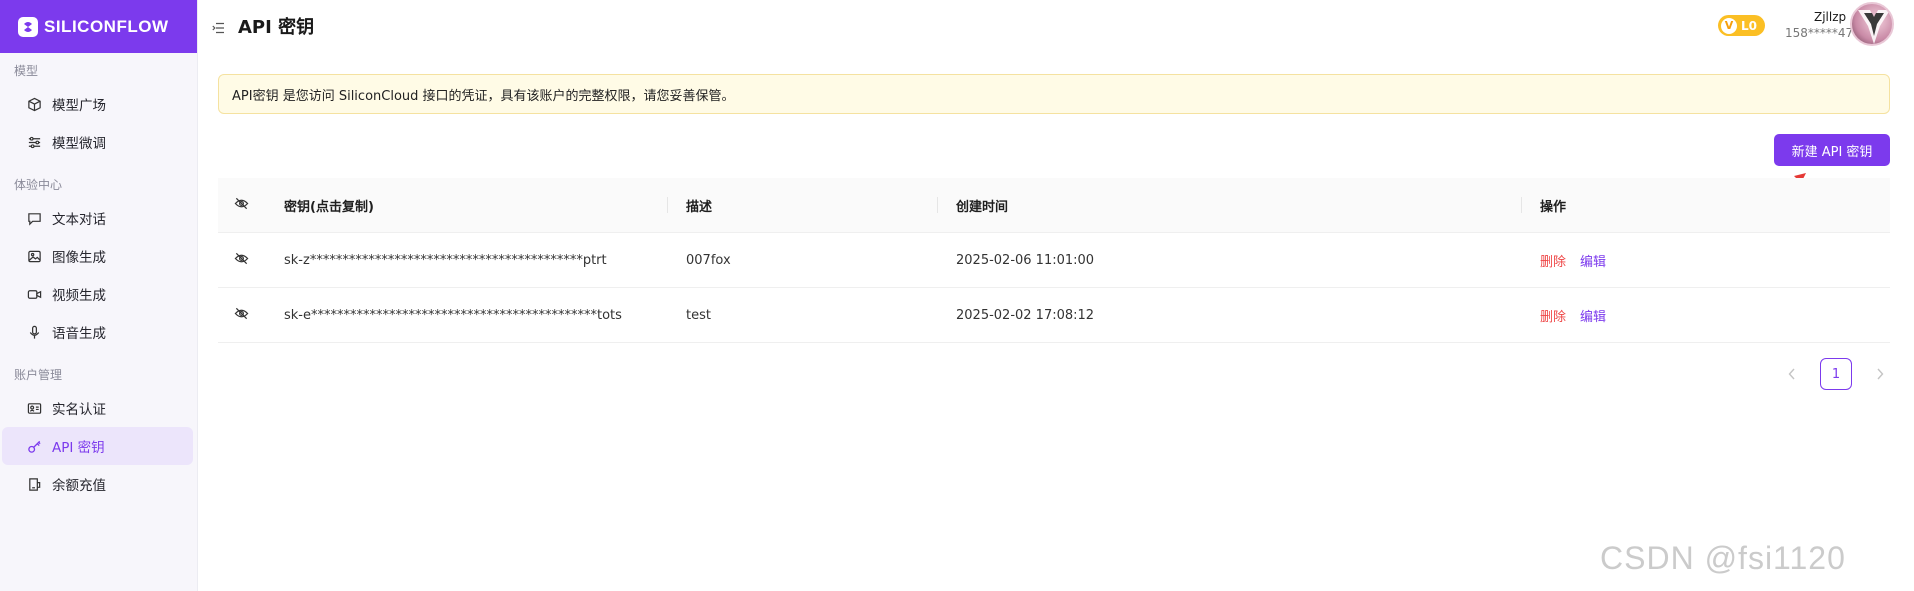 This screenshot has height=591, width=1914. I want to click on sidebar-item-text-chat: 文本对话, so click(97, 218).